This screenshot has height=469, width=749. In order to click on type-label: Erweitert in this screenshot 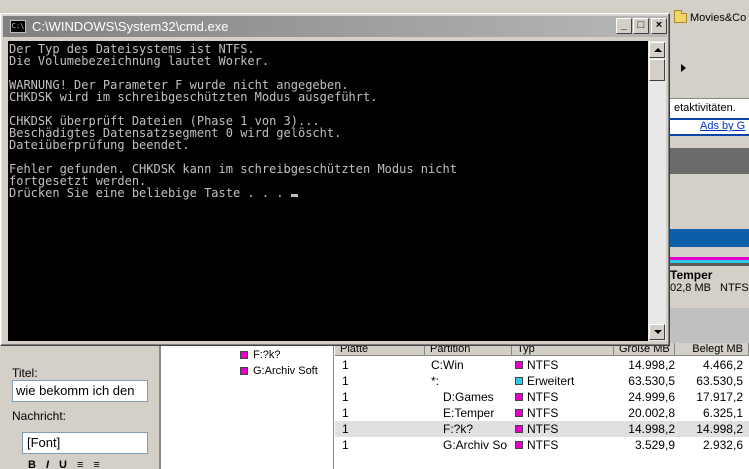, I will do `click(551, 381)`.